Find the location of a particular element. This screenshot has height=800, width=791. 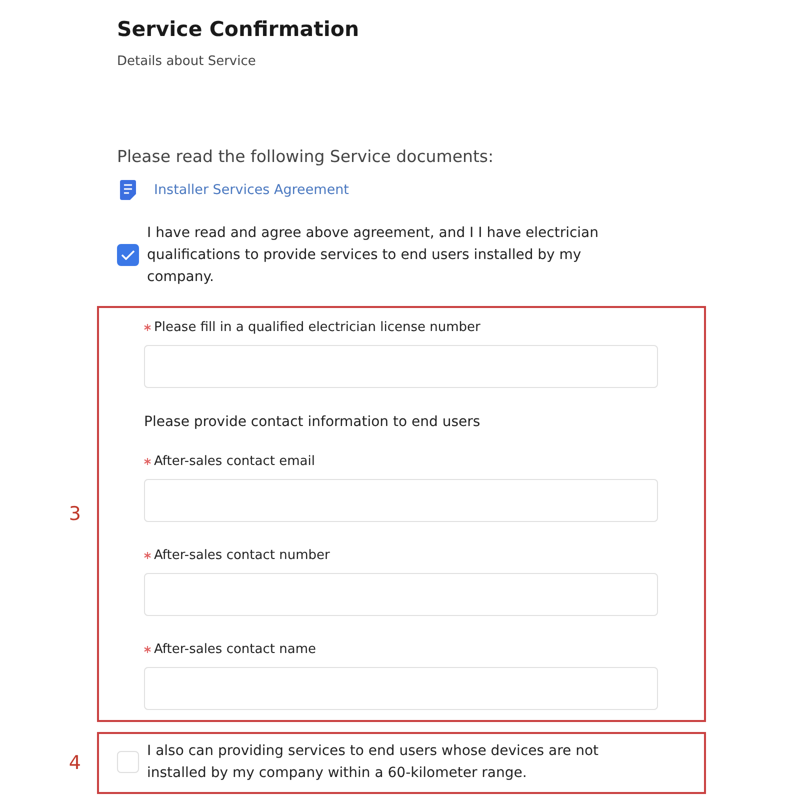

field-label: After-sales contact number is located at coordinates (242, 555).